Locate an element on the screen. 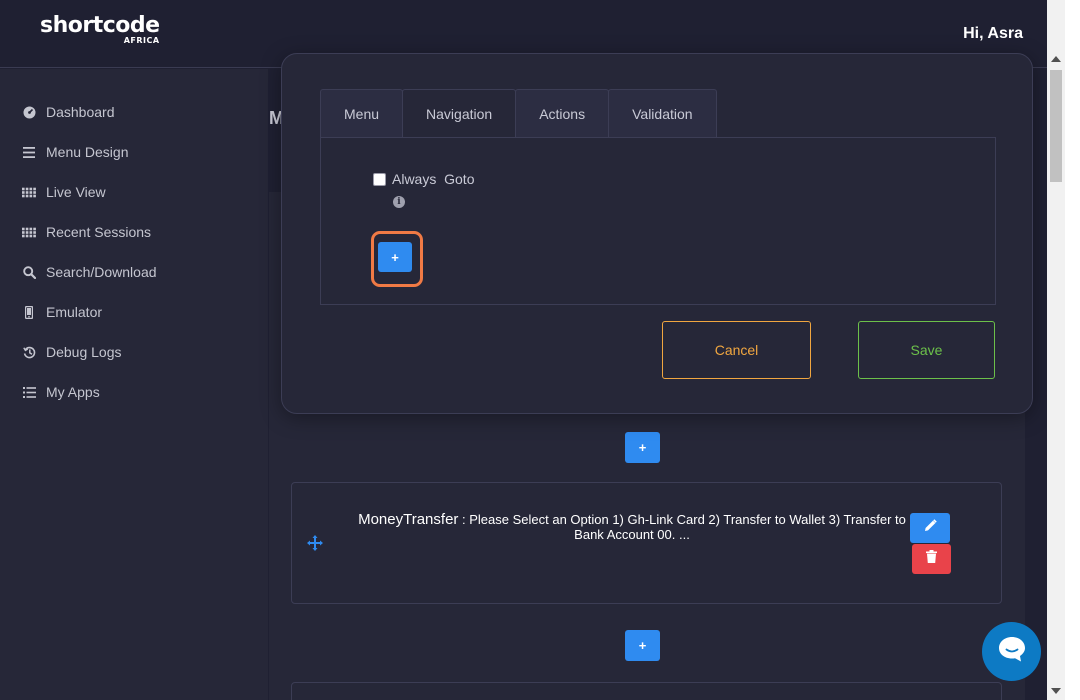  sidebar-item-label: Menu Design is located at coordinates (87, 152).